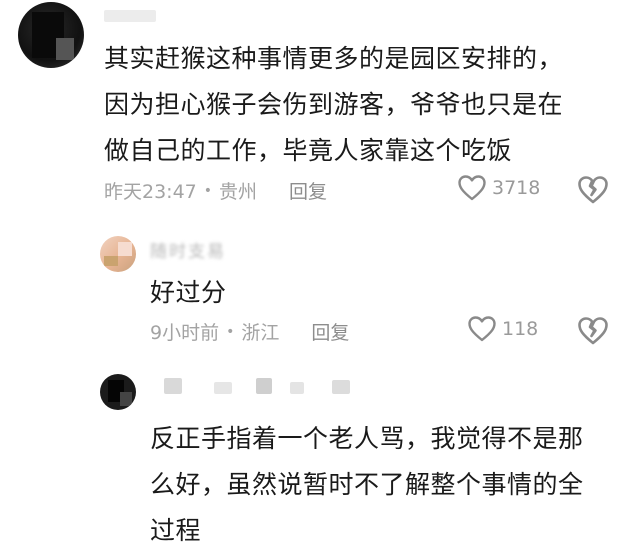  I want to click on comment-meta: 昨天23:47 • 贵州 回复, so click(215, 190).